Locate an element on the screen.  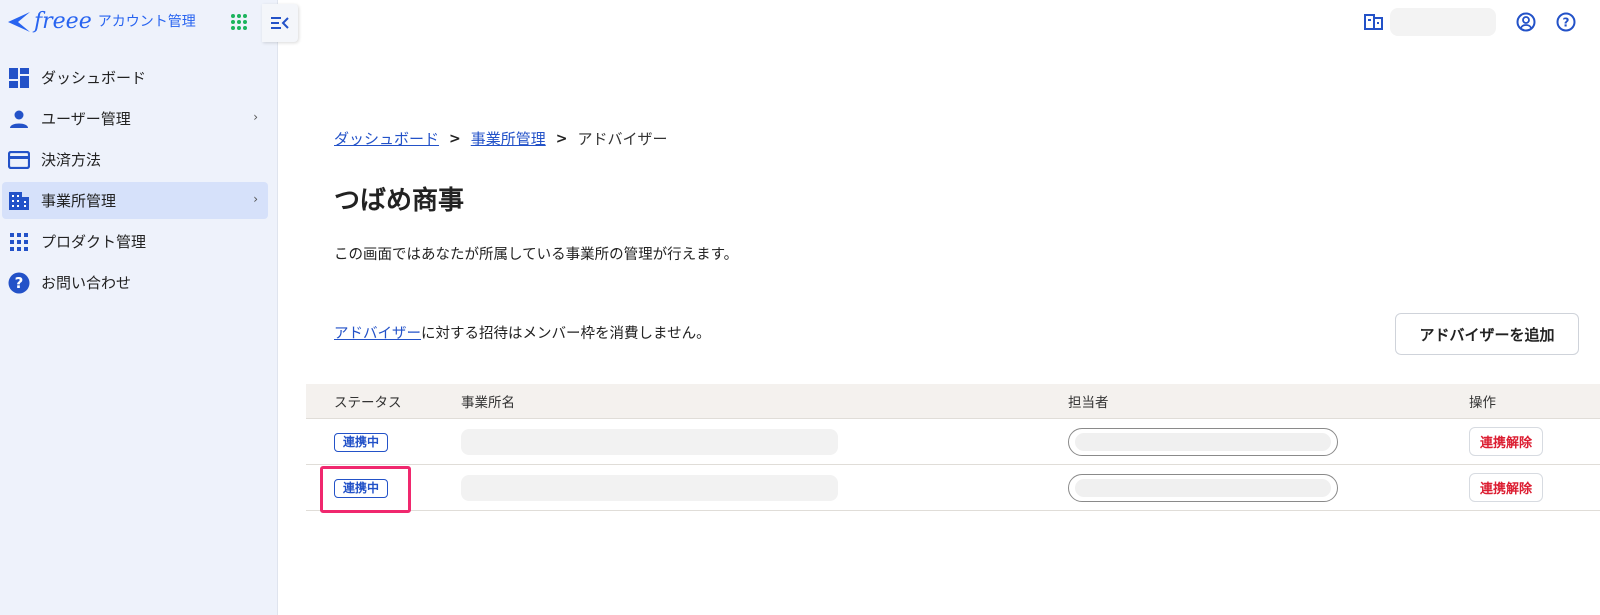
sidebar-item-label: ダッシュボード is located at coordinates (94, 78).